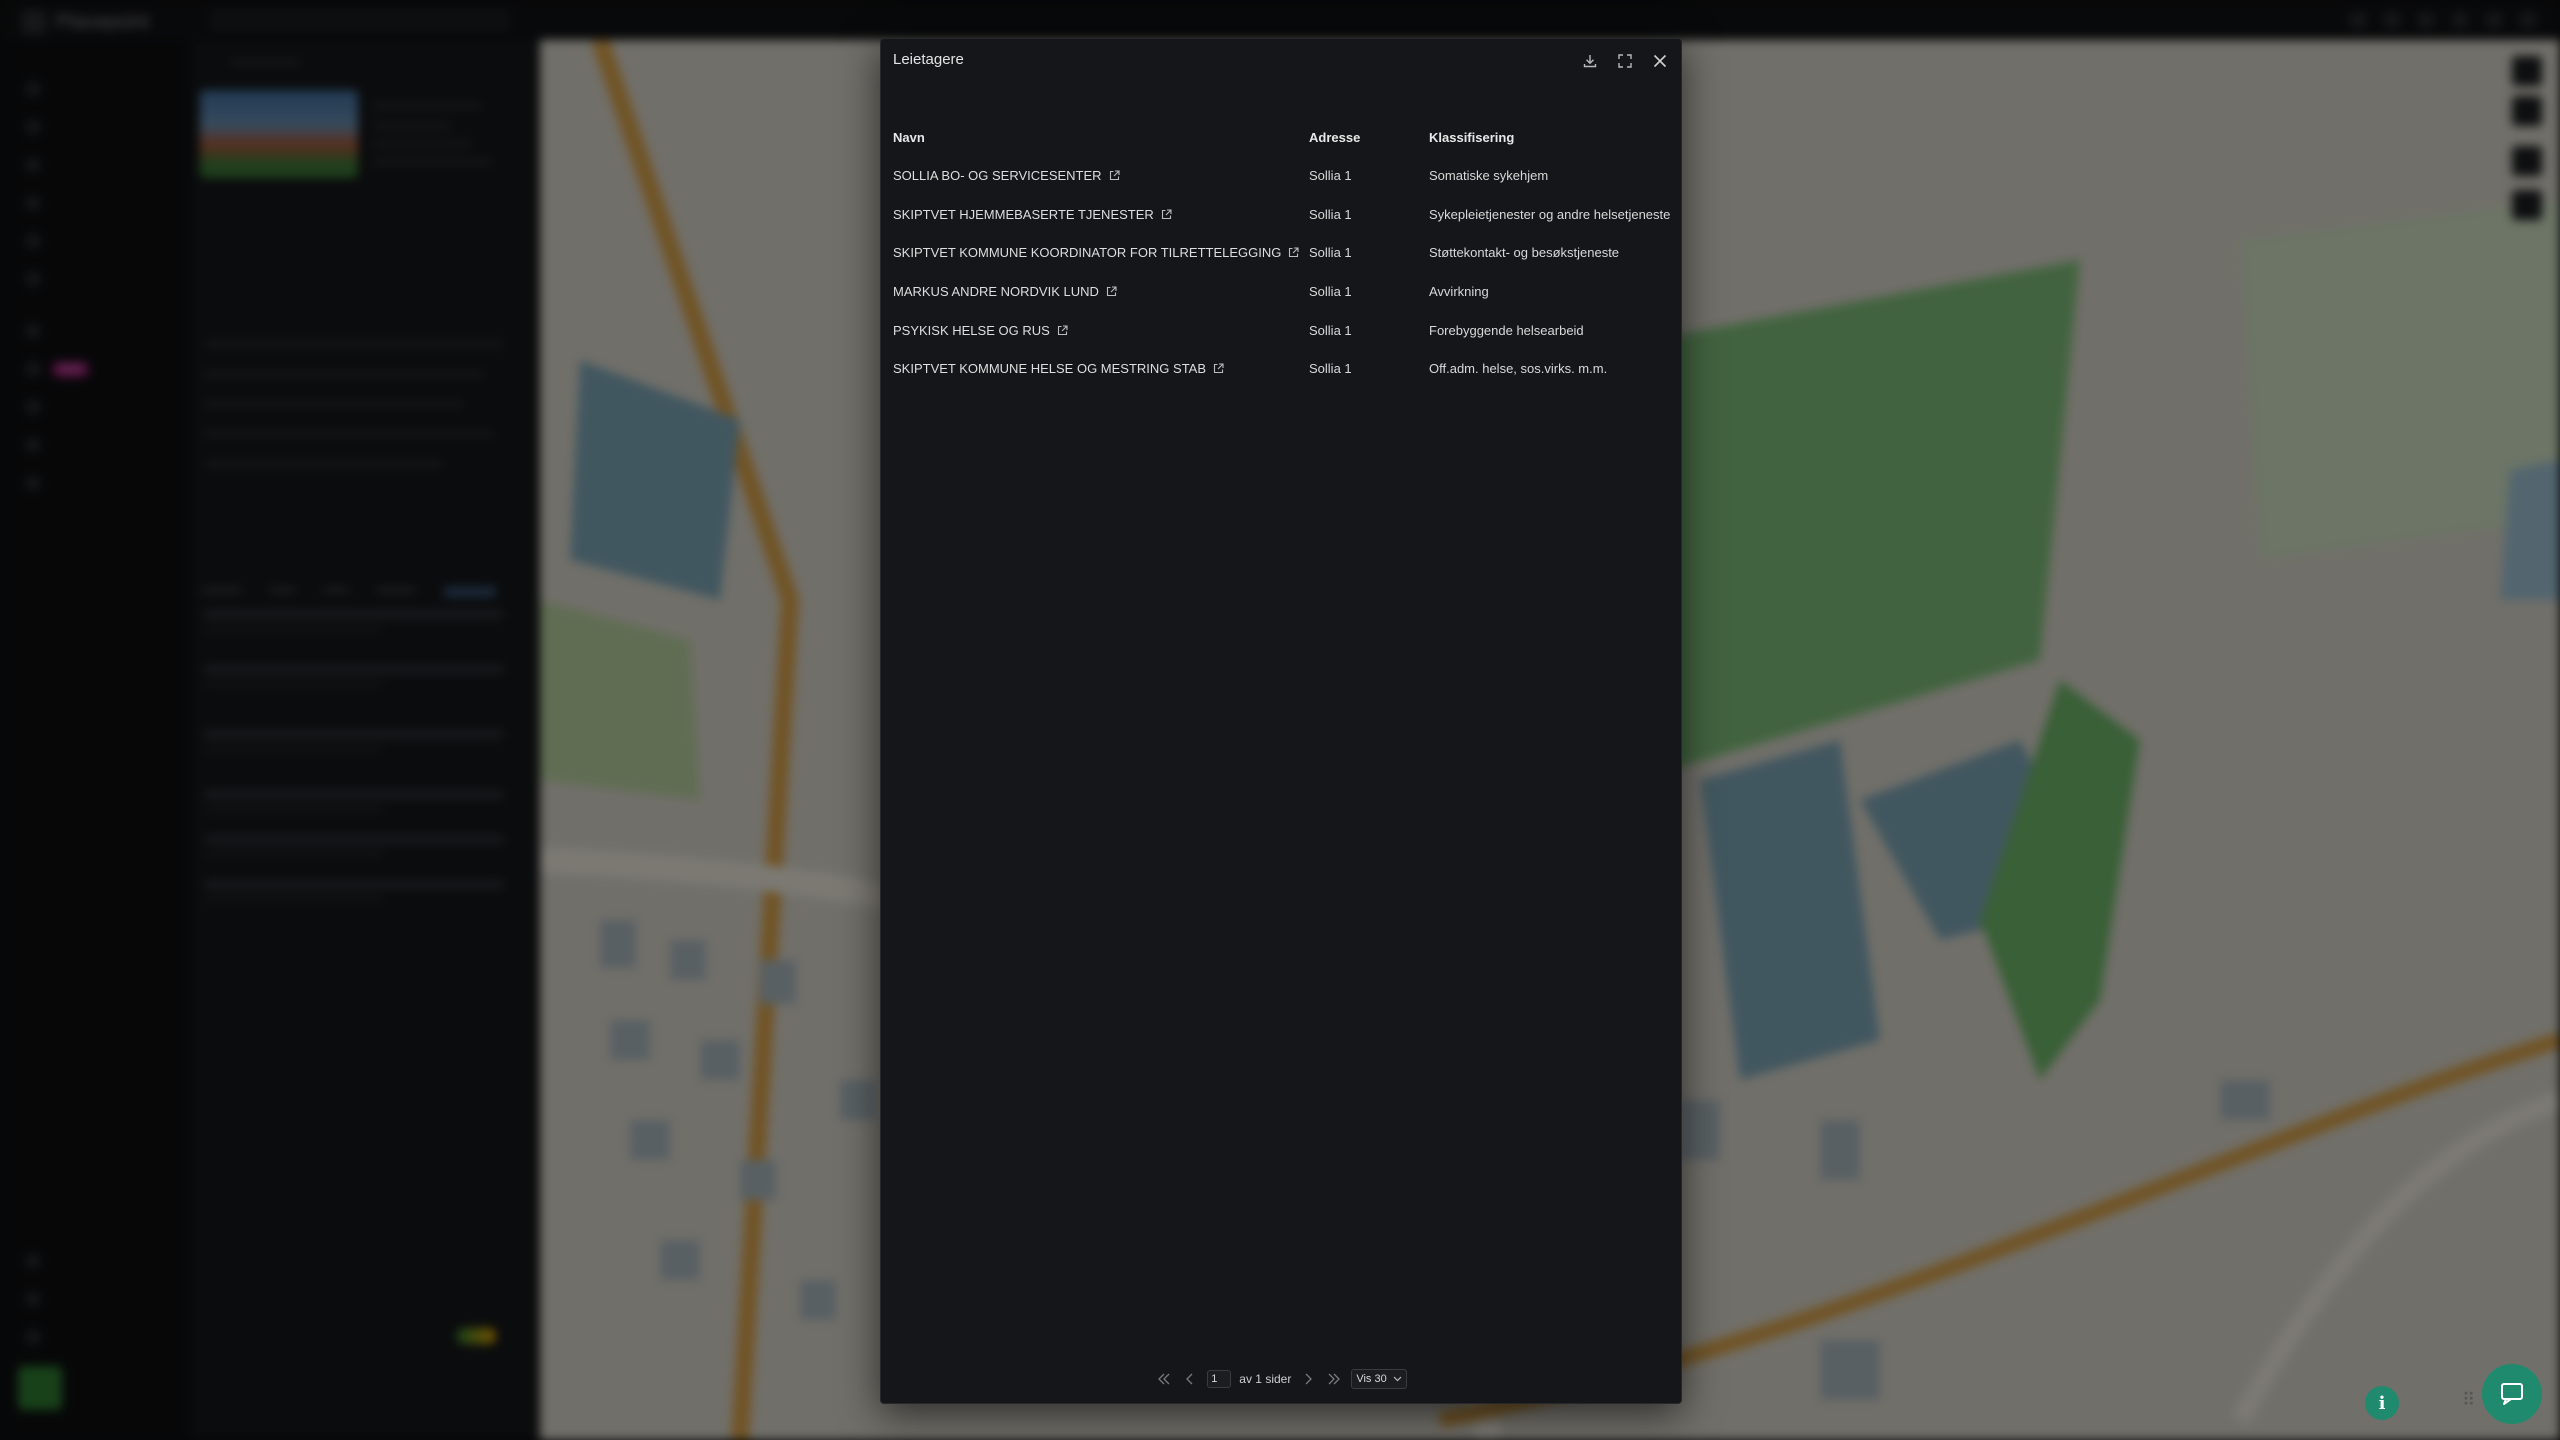 The height and width of the screenshot is (1440, 2560). I want to click on close-button, so click(1659, 60).